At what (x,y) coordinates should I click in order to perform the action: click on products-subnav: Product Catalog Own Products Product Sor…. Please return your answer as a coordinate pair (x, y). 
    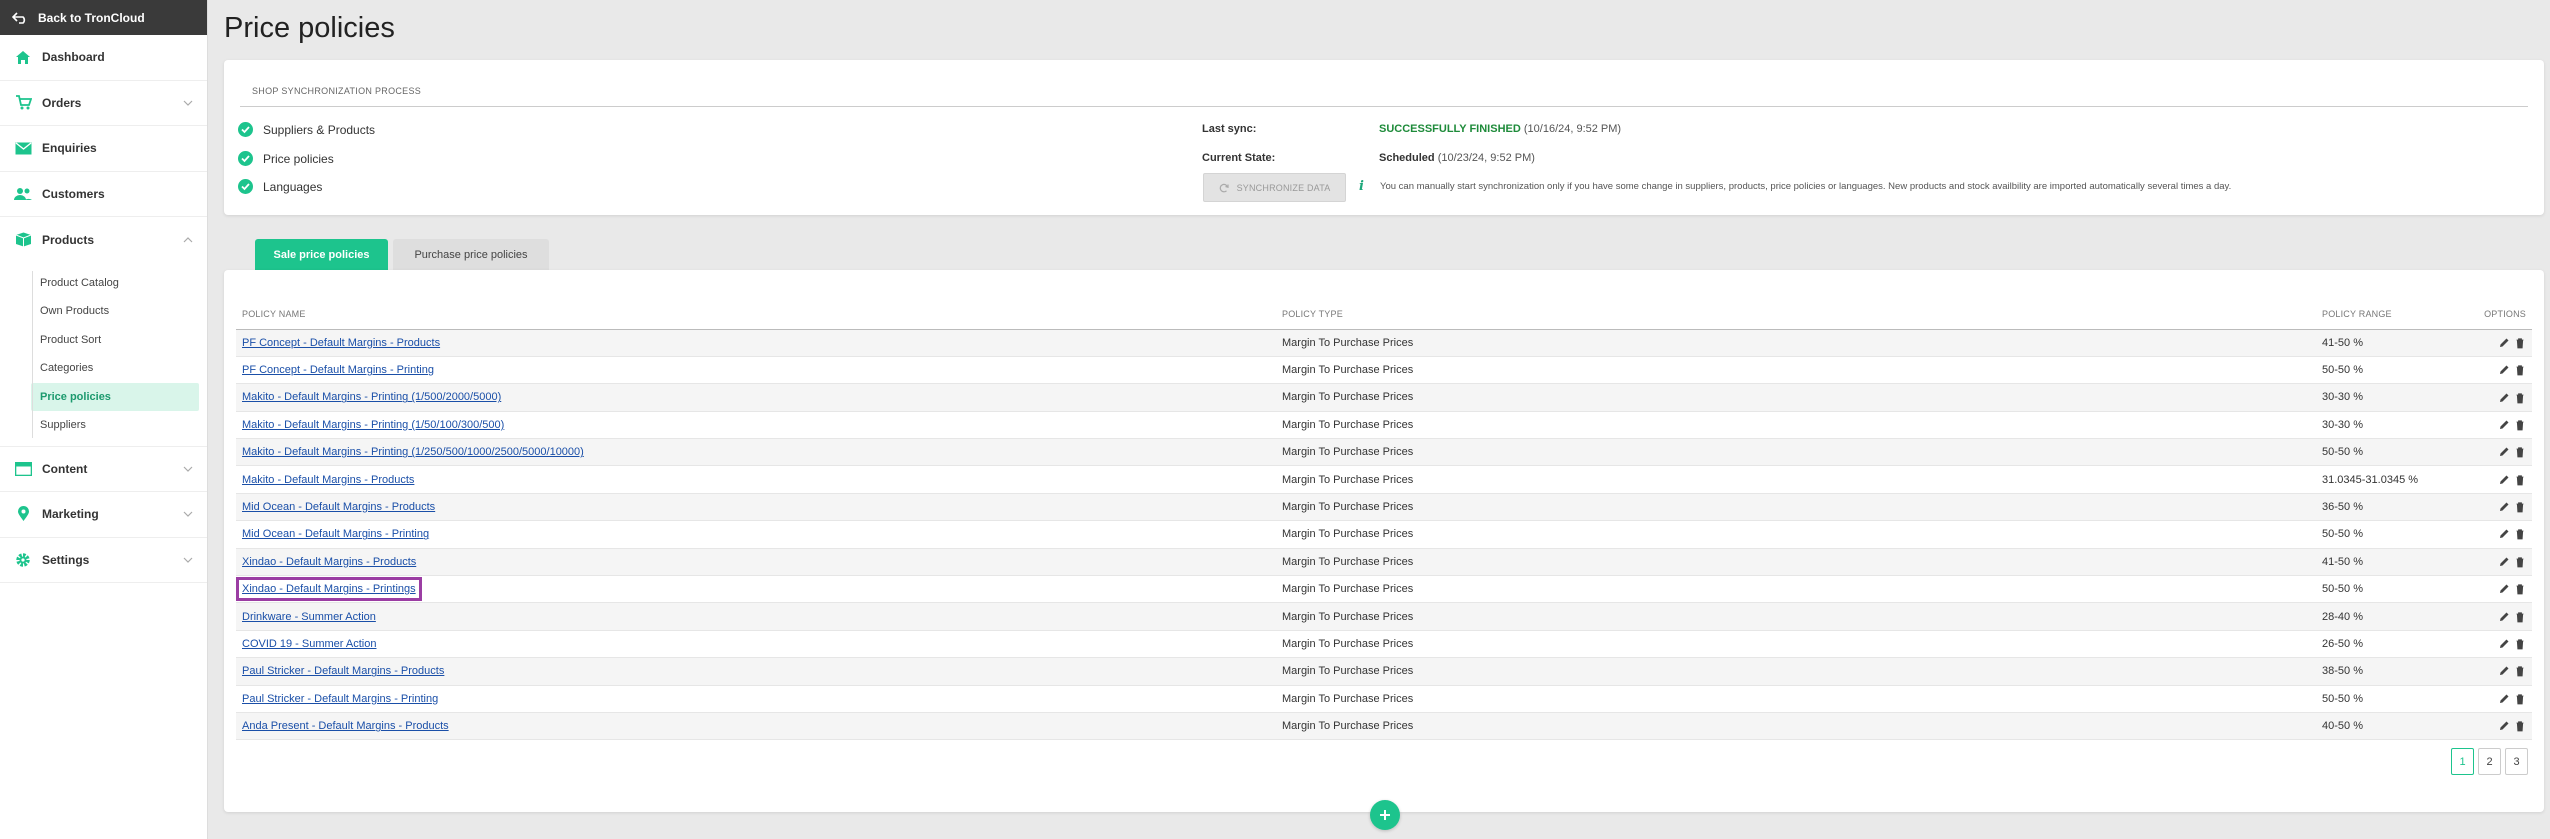
    Looking at the image, I should click on (103, 355).